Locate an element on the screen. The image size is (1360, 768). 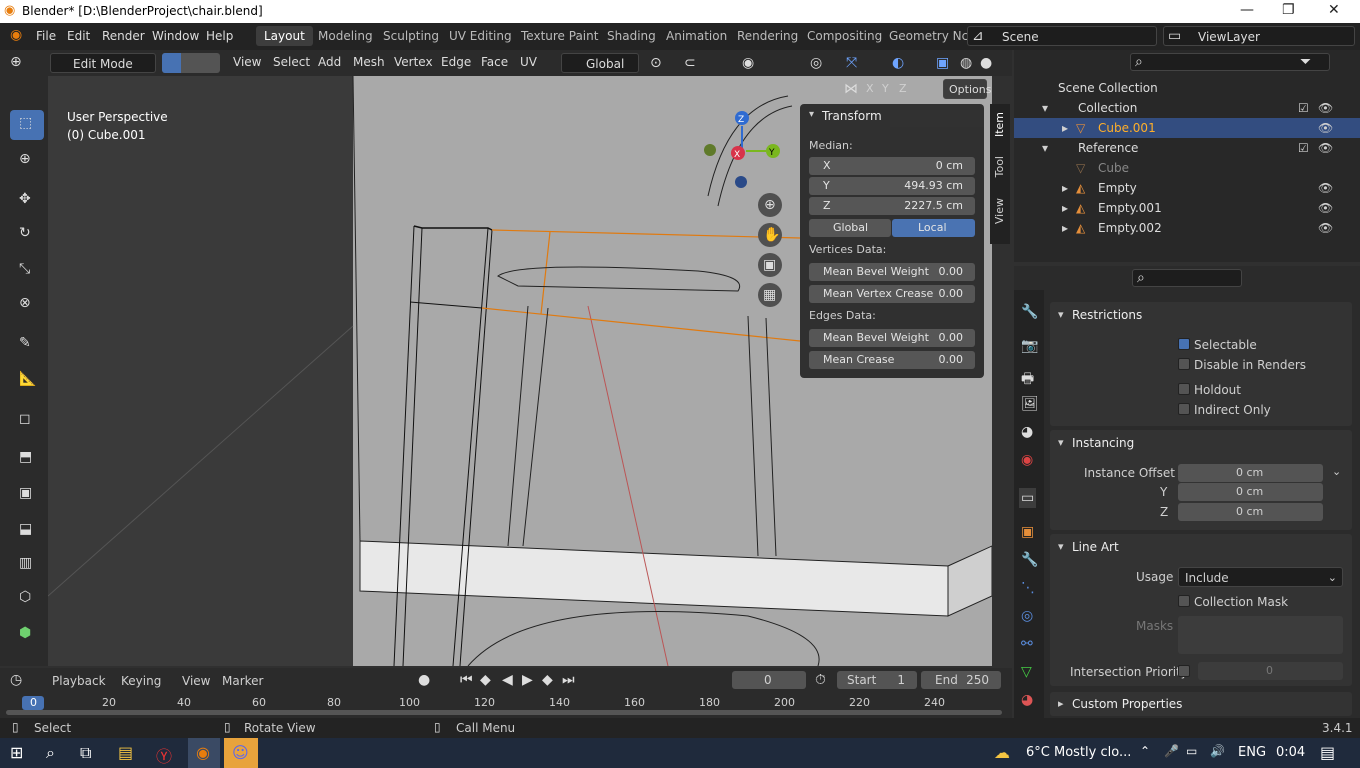
object-tab-icon: ▣ is located at coordinates (1027, 532).